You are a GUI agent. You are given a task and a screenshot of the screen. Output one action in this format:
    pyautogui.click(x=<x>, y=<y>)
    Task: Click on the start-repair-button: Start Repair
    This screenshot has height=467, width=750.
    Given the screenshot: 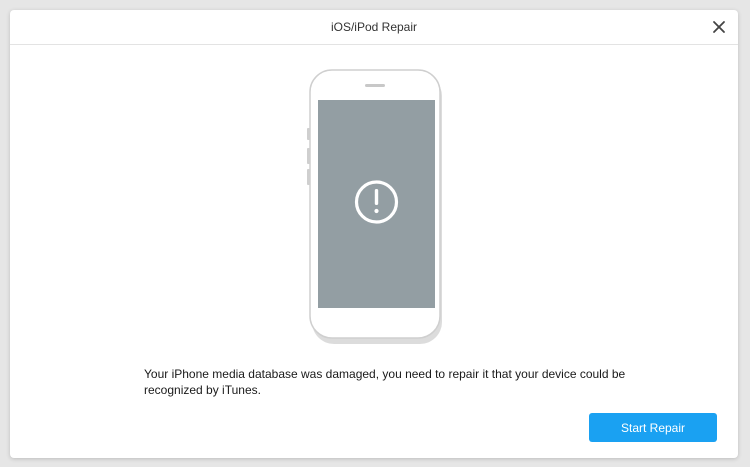 What is the action you would take?
    pyautogui.click(x=653, y=427)
    